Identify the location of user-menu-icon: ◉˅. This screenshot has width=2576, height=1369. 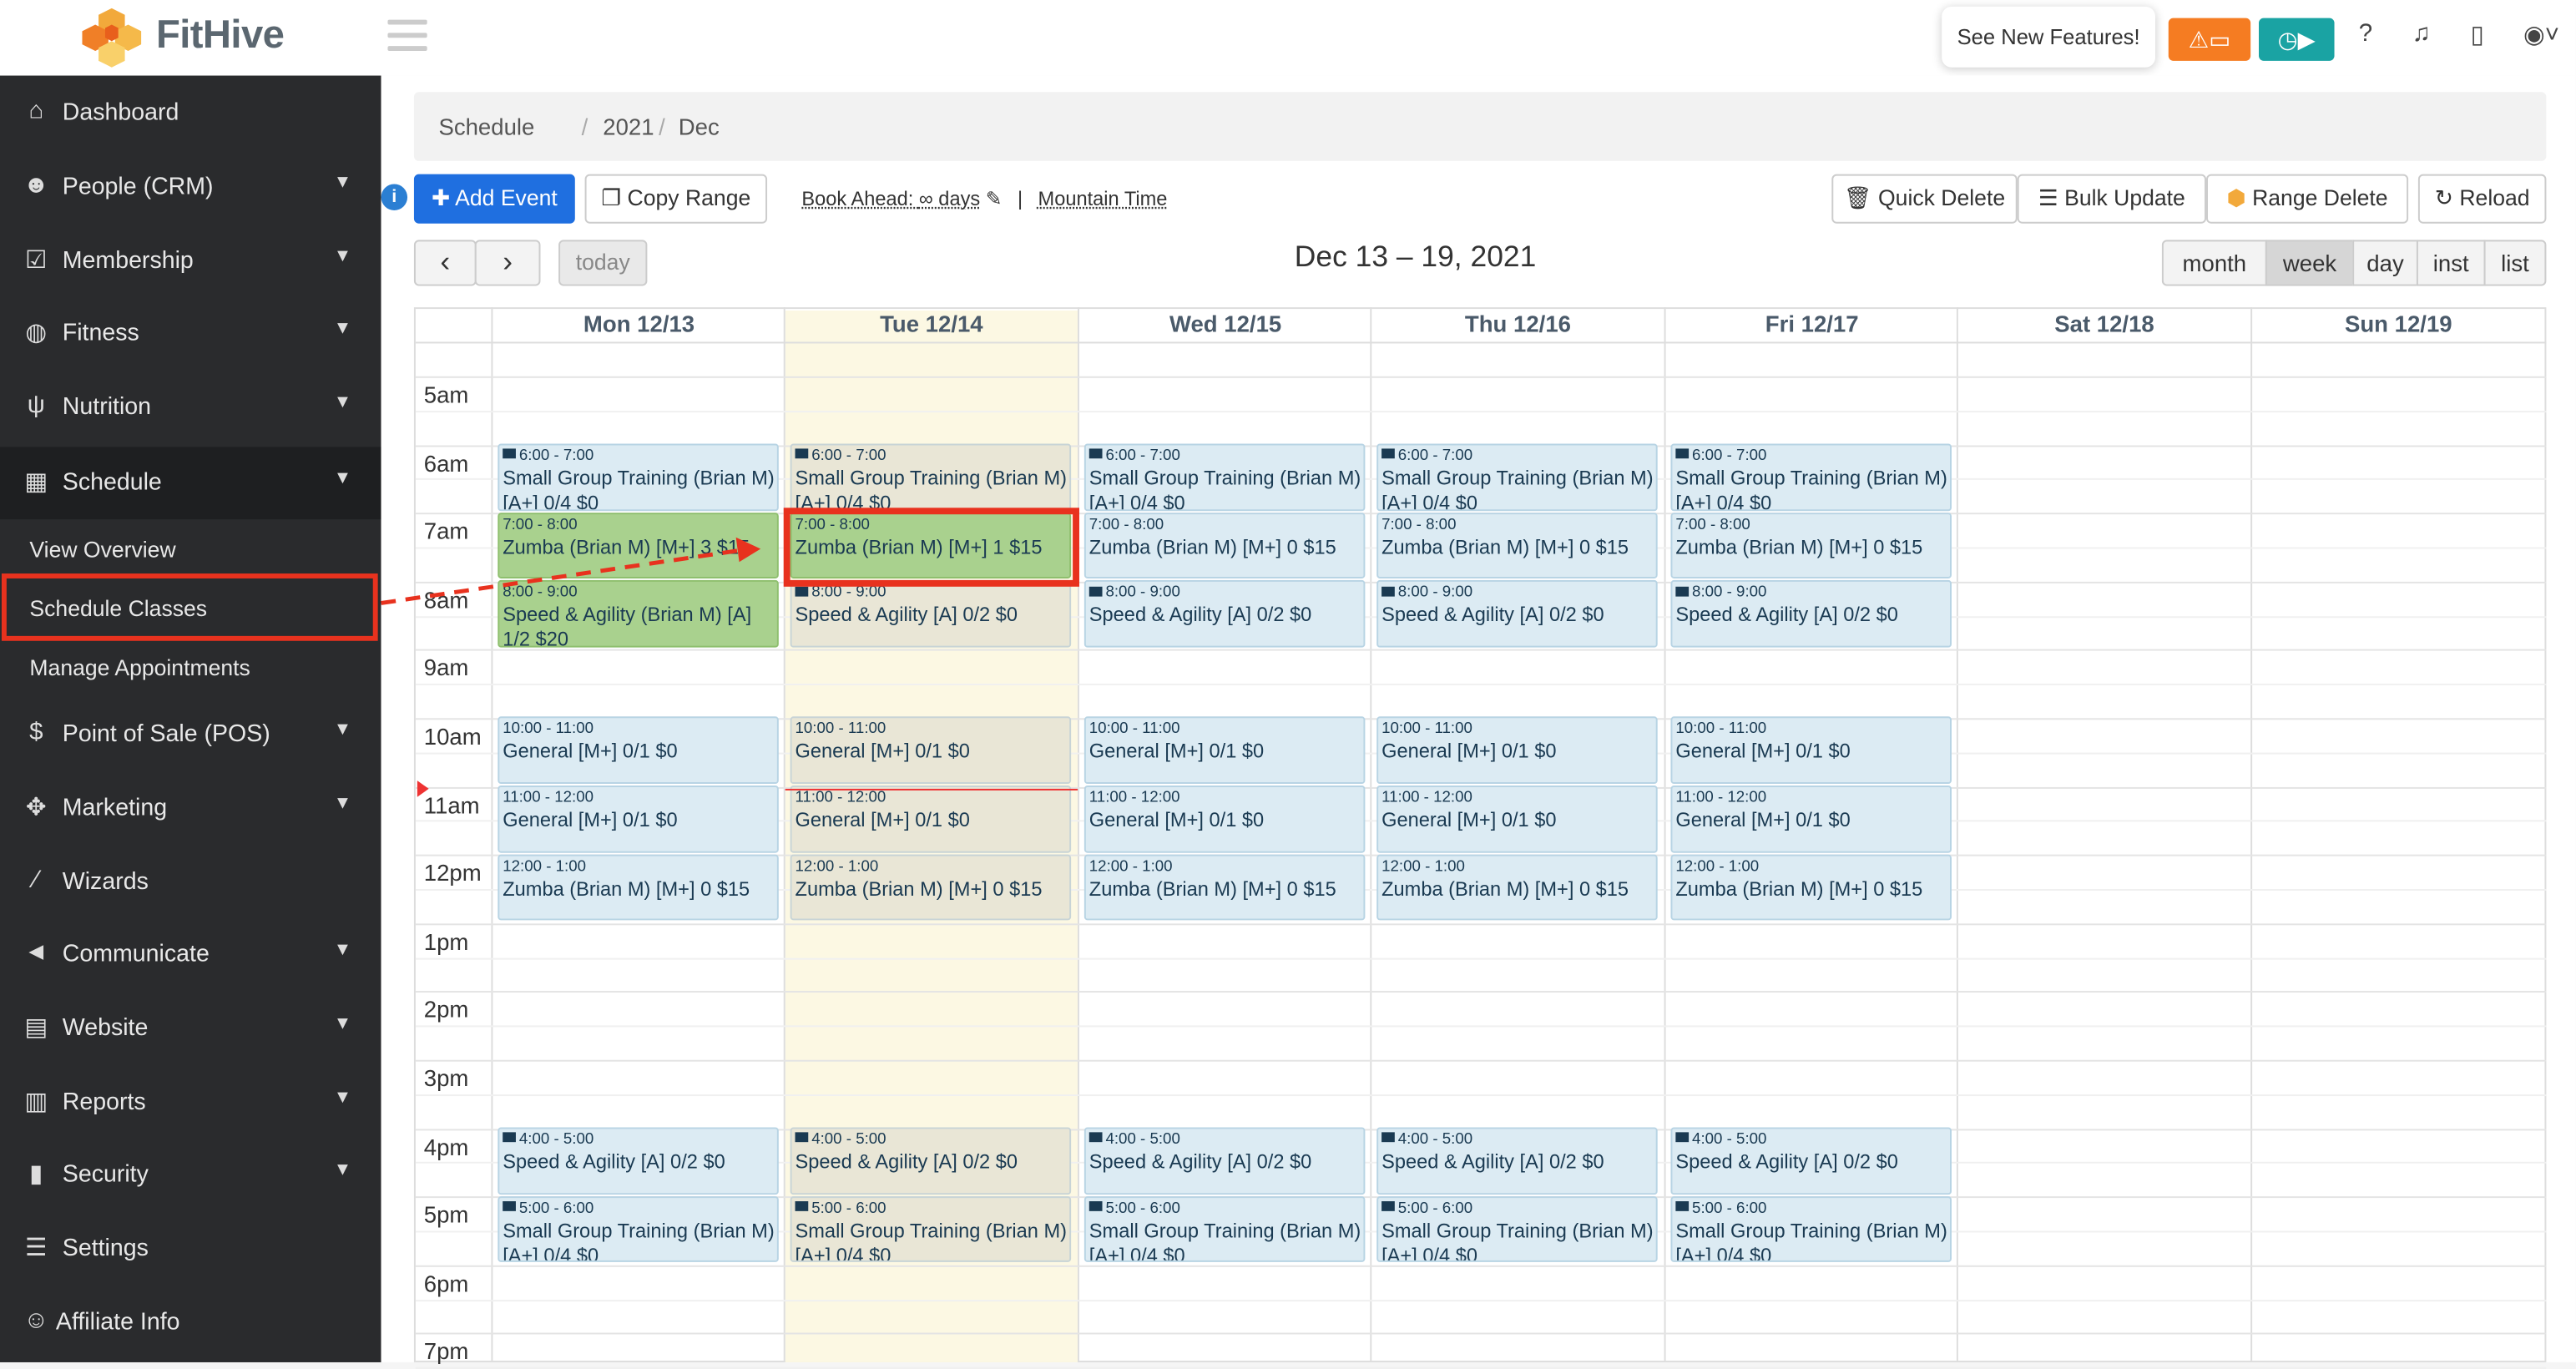
(2541, 34).